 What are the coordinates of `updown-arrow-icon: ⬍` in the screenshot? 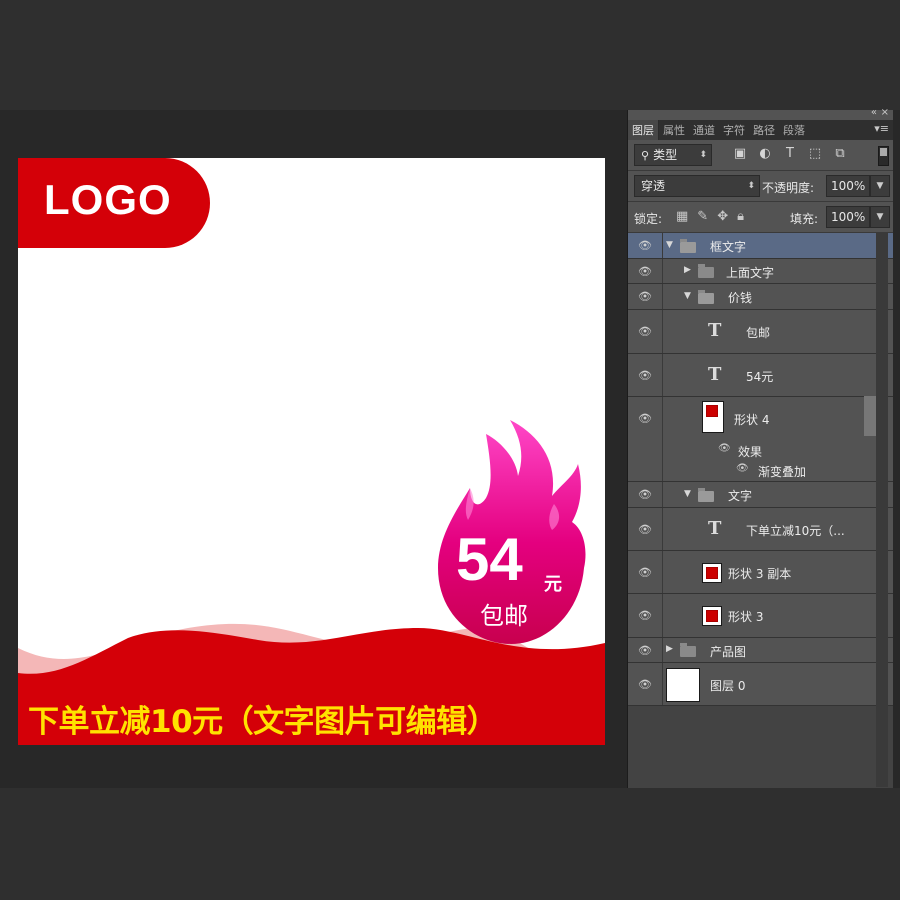 It's located at (751, 186).